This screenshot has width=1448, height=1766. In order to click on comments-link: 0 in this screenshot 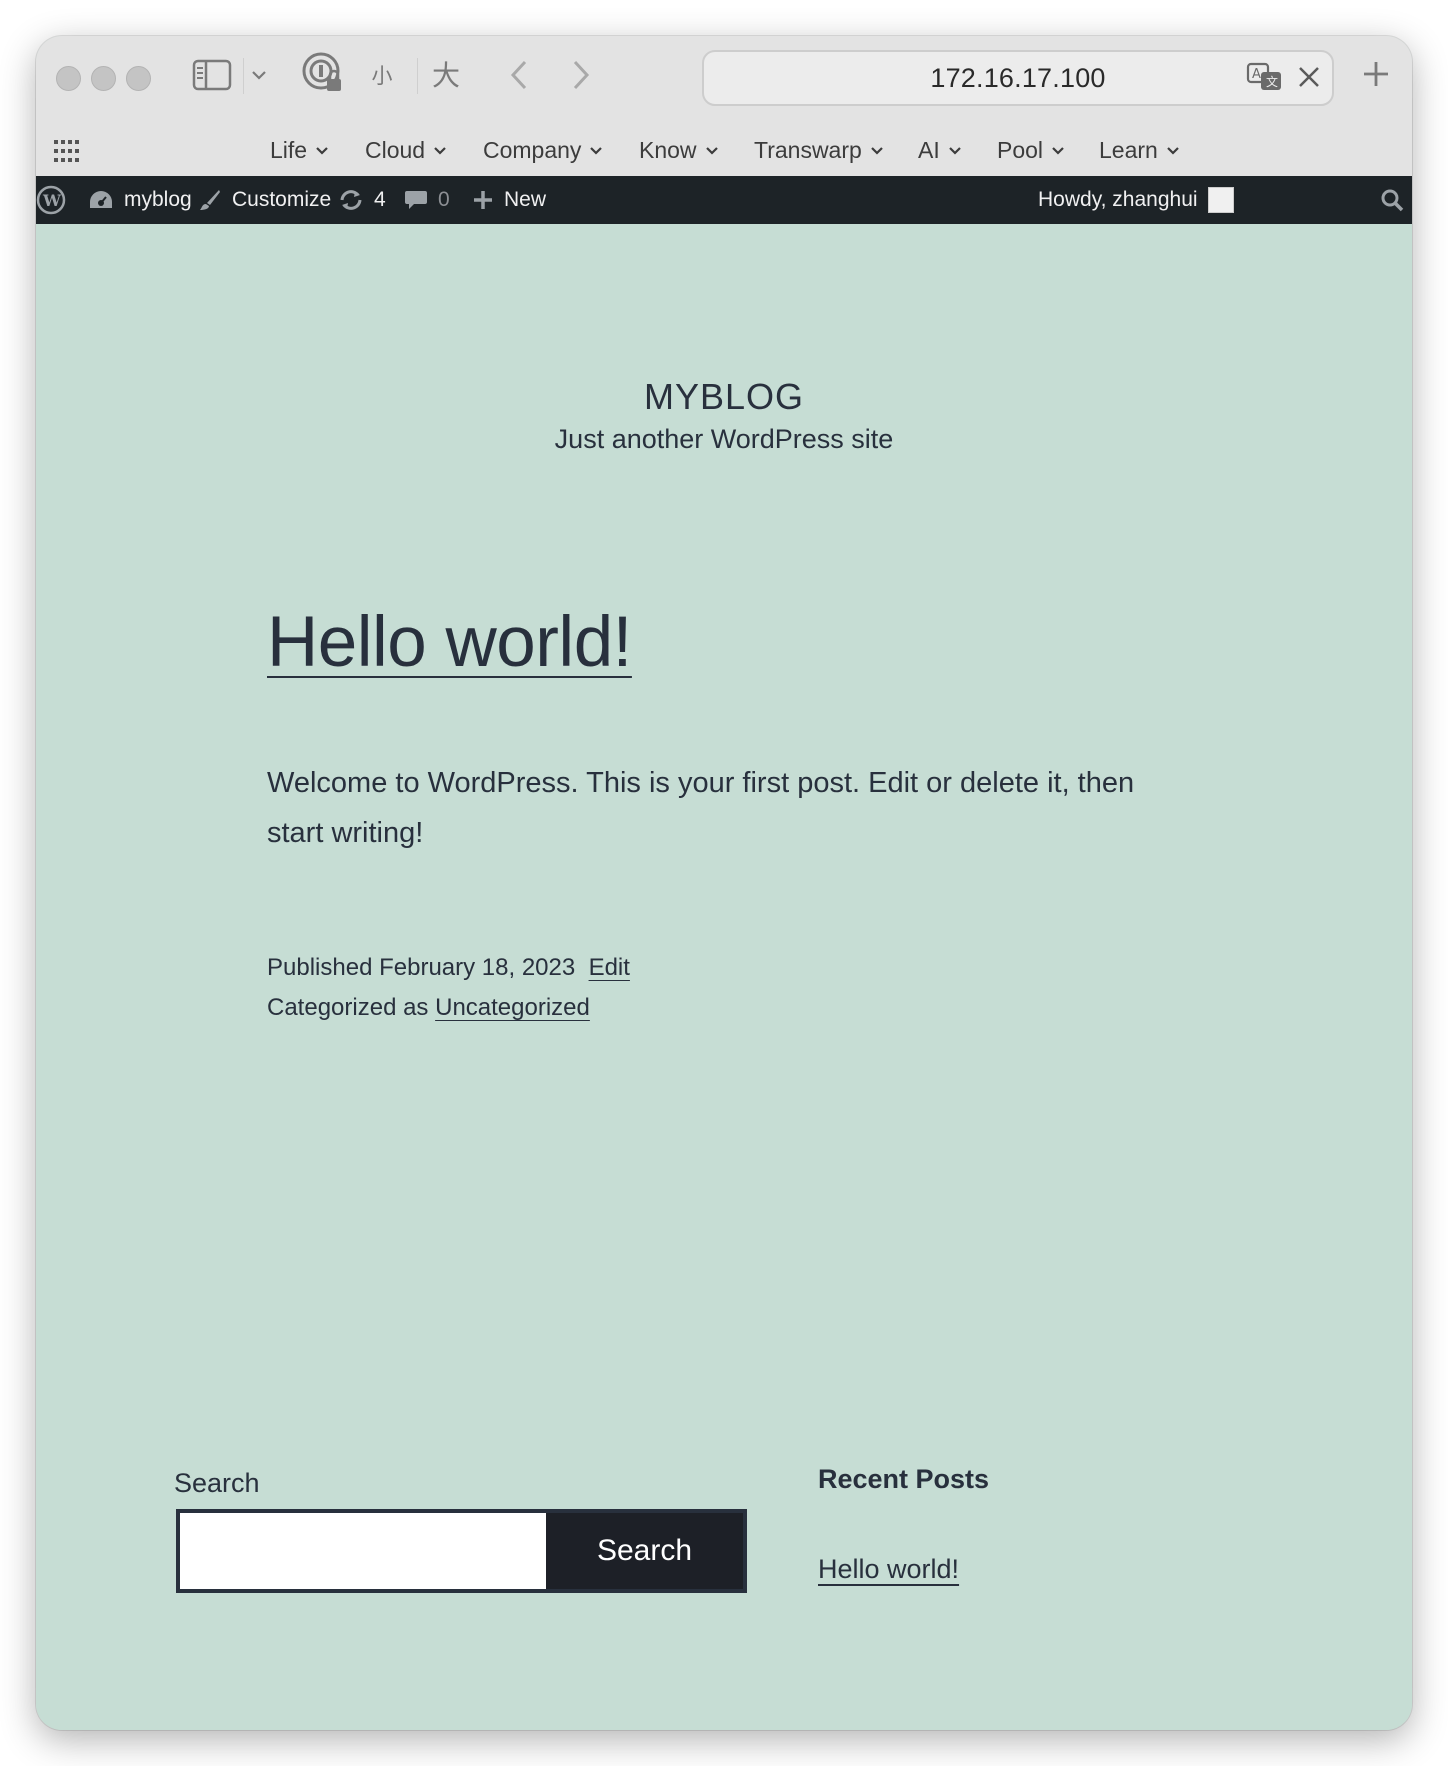, I will do `click(427, 200)`.